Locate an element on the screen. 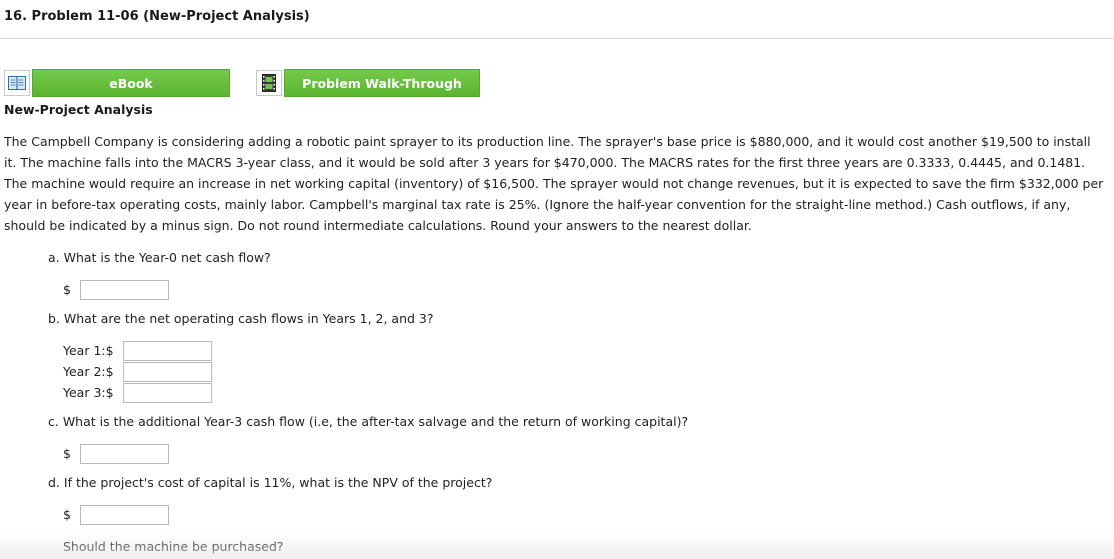 This screenshot has height=559, width=1114. ebook-button: eBook is located at coordinates (131, 83).